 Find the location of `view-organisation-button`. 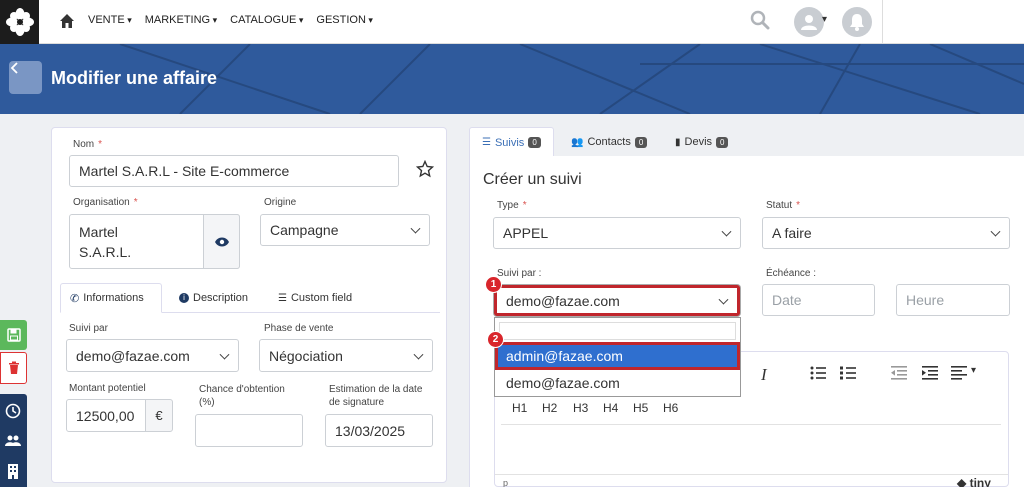

view-organisation-button is located at coordinates (221, 241).